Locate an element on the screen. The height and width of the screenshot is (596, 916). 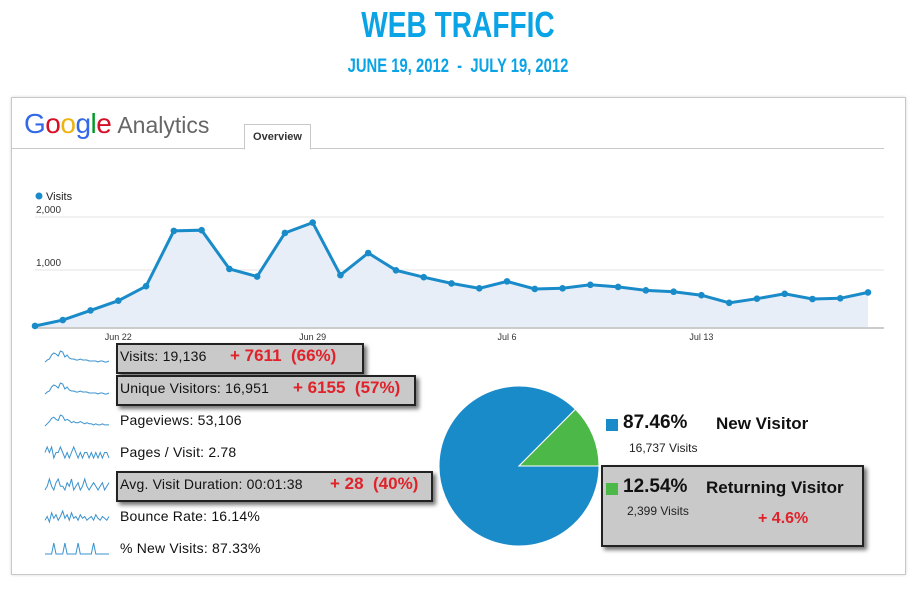
metric-label: % New Visits: 87.33% is located at coordinates (190, 548).